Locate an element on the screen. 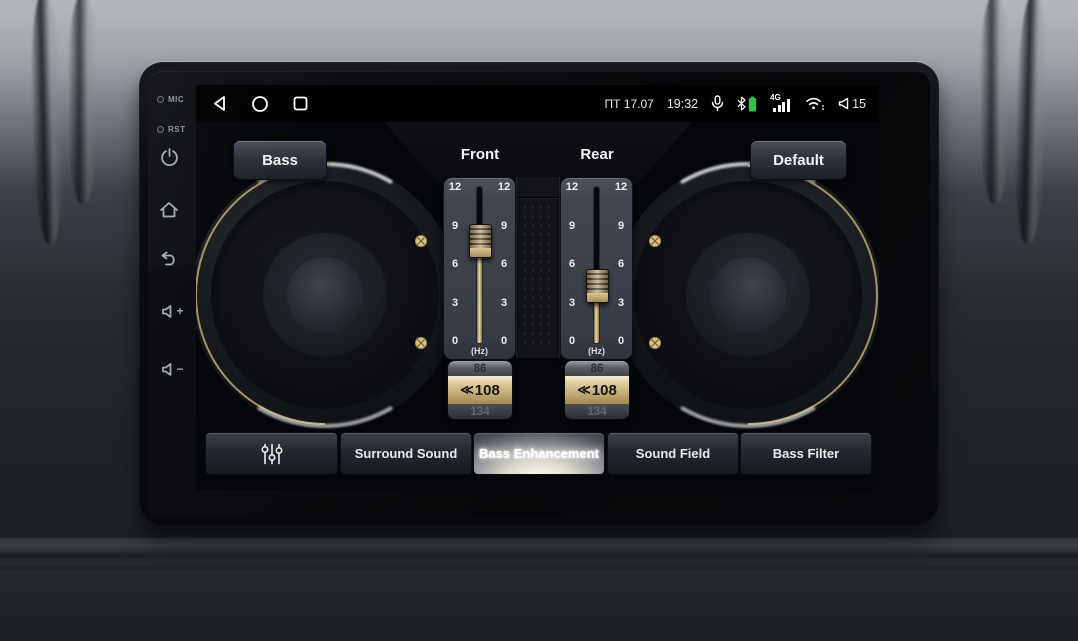 This screenshot has width=1078, height=641. volume-indicator: 15 is located at coordinates (852, 104).